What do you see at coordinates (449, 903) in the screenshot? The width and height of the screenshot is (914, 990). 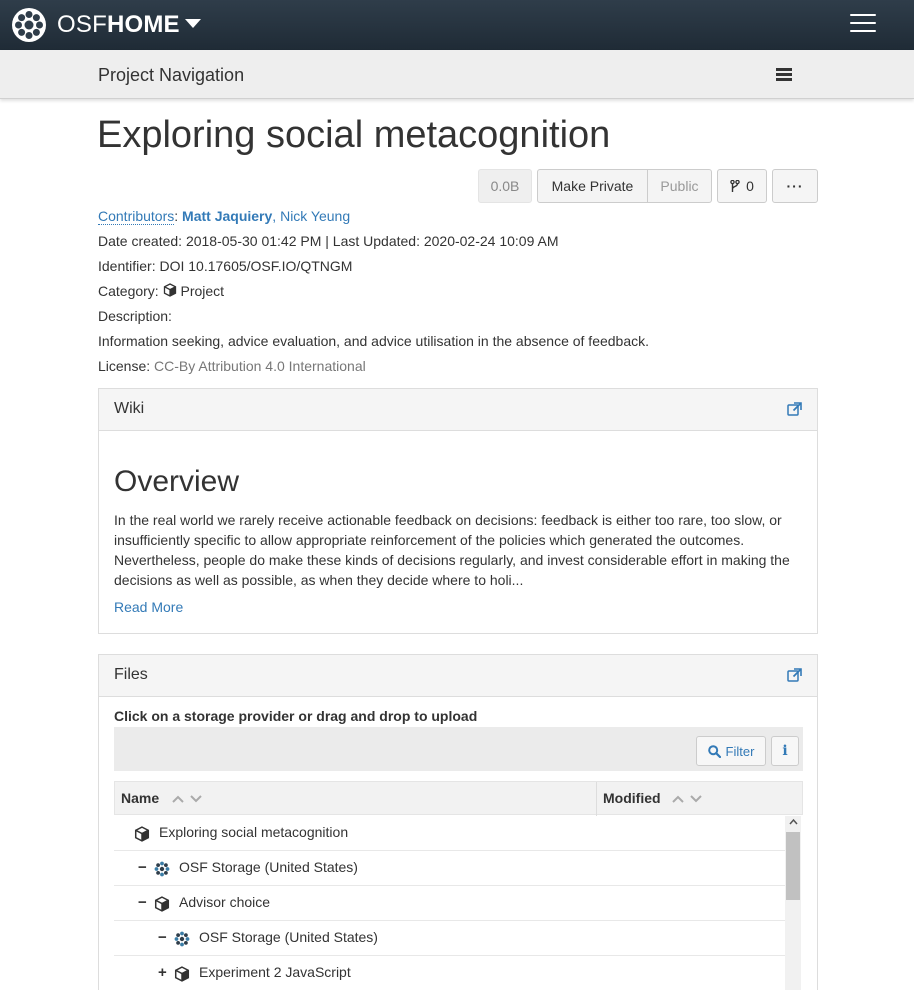 I see `file-tree-row: − Advisor choice` at bounding box center [449, 903].